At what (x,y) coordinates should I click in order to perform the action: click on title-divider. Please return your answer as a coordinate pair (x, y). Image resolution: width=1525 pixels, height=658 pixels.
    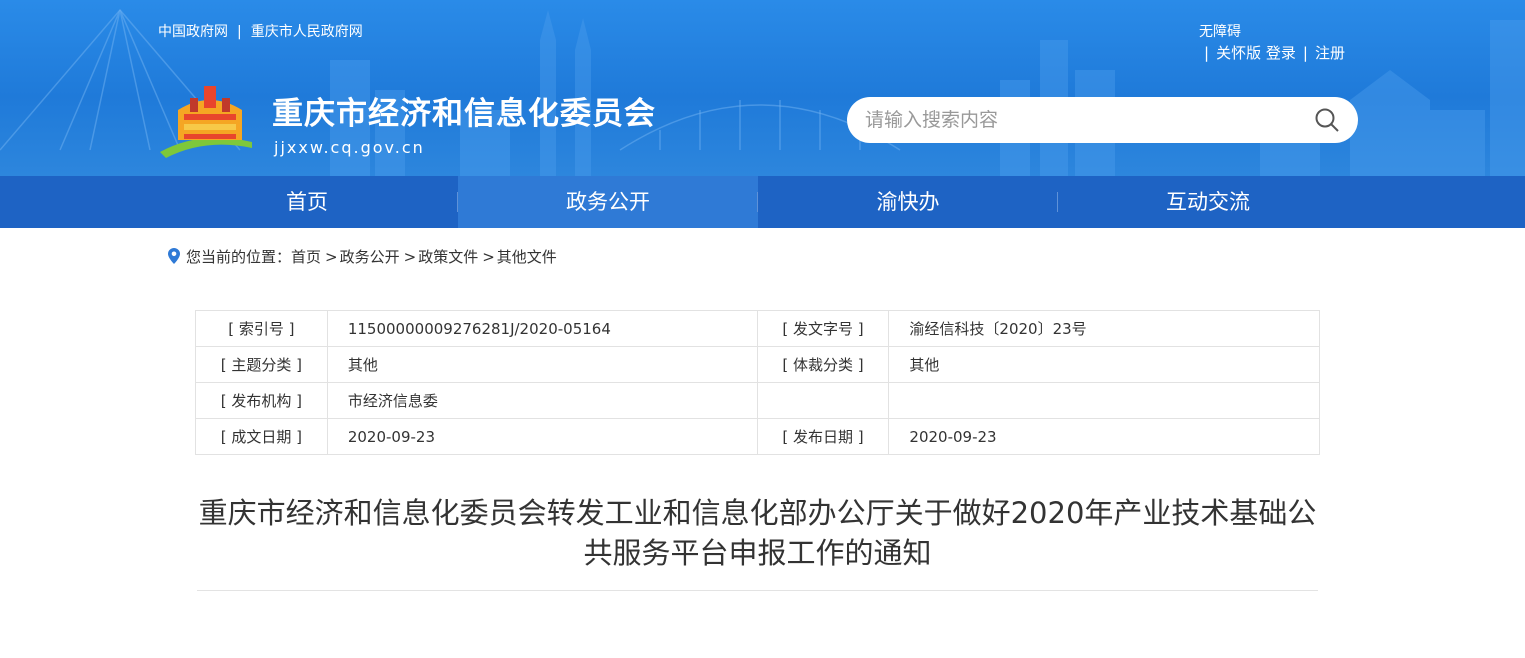
    Looking at the image, I should click on (757, 590).